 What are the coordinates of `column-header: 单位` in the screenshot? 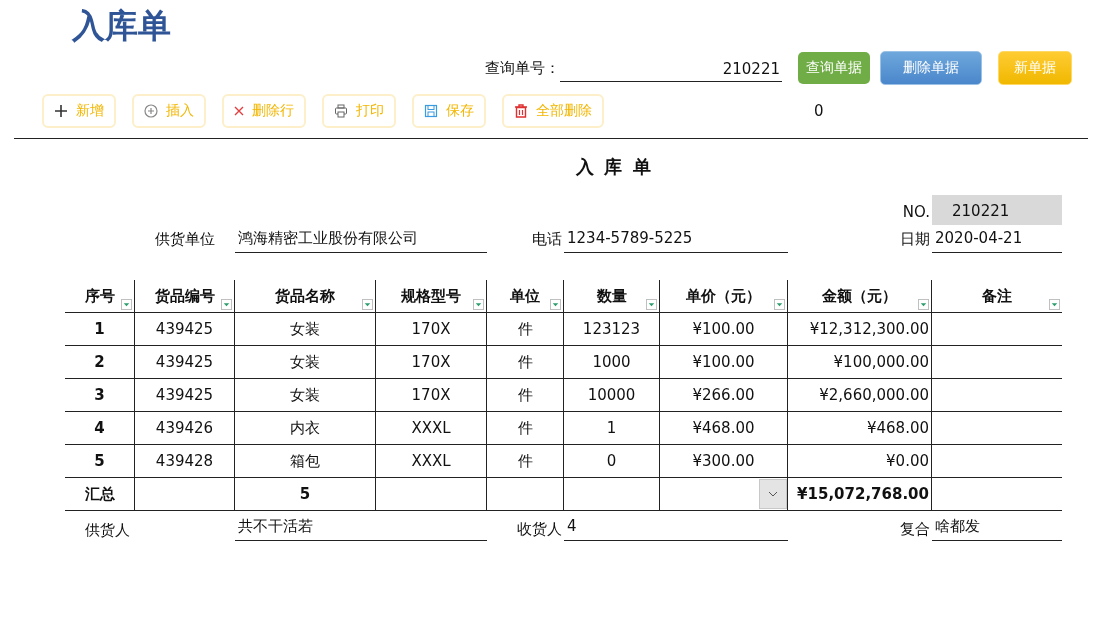 It's located at (525, 296).